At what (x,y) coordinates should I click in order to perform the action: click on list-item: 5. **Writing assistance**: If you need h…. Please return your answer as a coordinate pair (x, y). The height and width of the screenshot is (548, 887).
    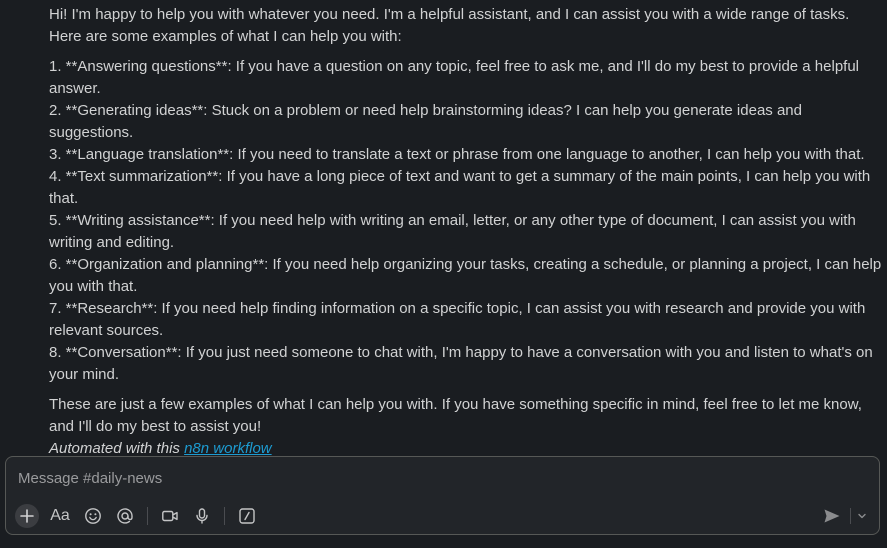
    Looking at the image, I should click on (452, 231).